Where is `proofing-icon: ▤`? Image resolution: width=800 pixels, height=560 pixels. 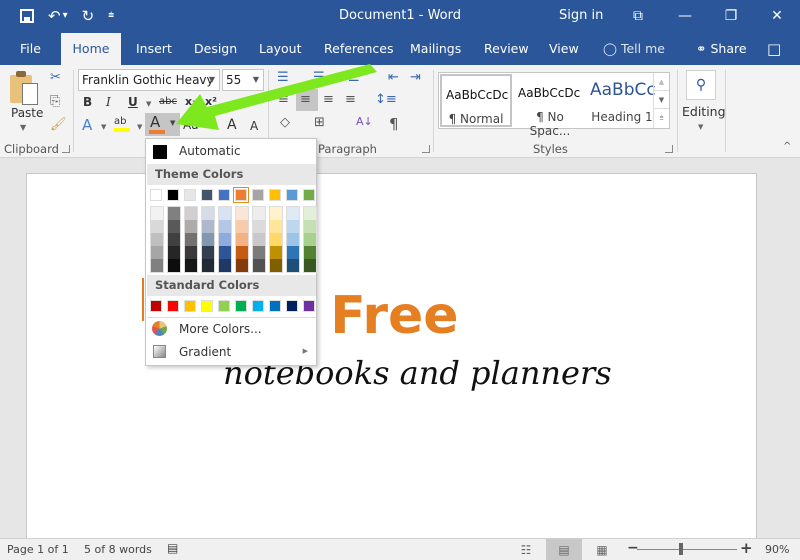 proofing-icon: ▤ is located at coordinates (172, 548).